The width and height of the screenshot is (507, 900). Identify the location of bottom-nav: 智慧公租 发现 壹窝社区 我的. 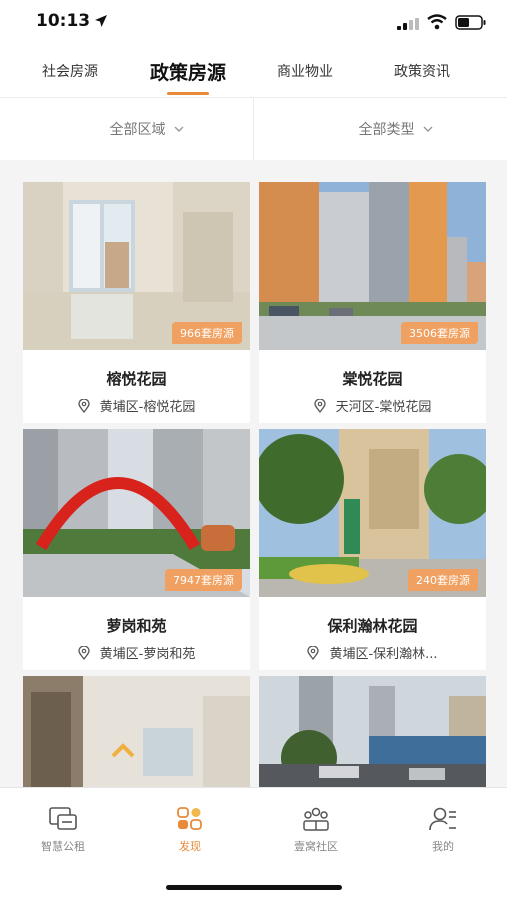
(253, 826).